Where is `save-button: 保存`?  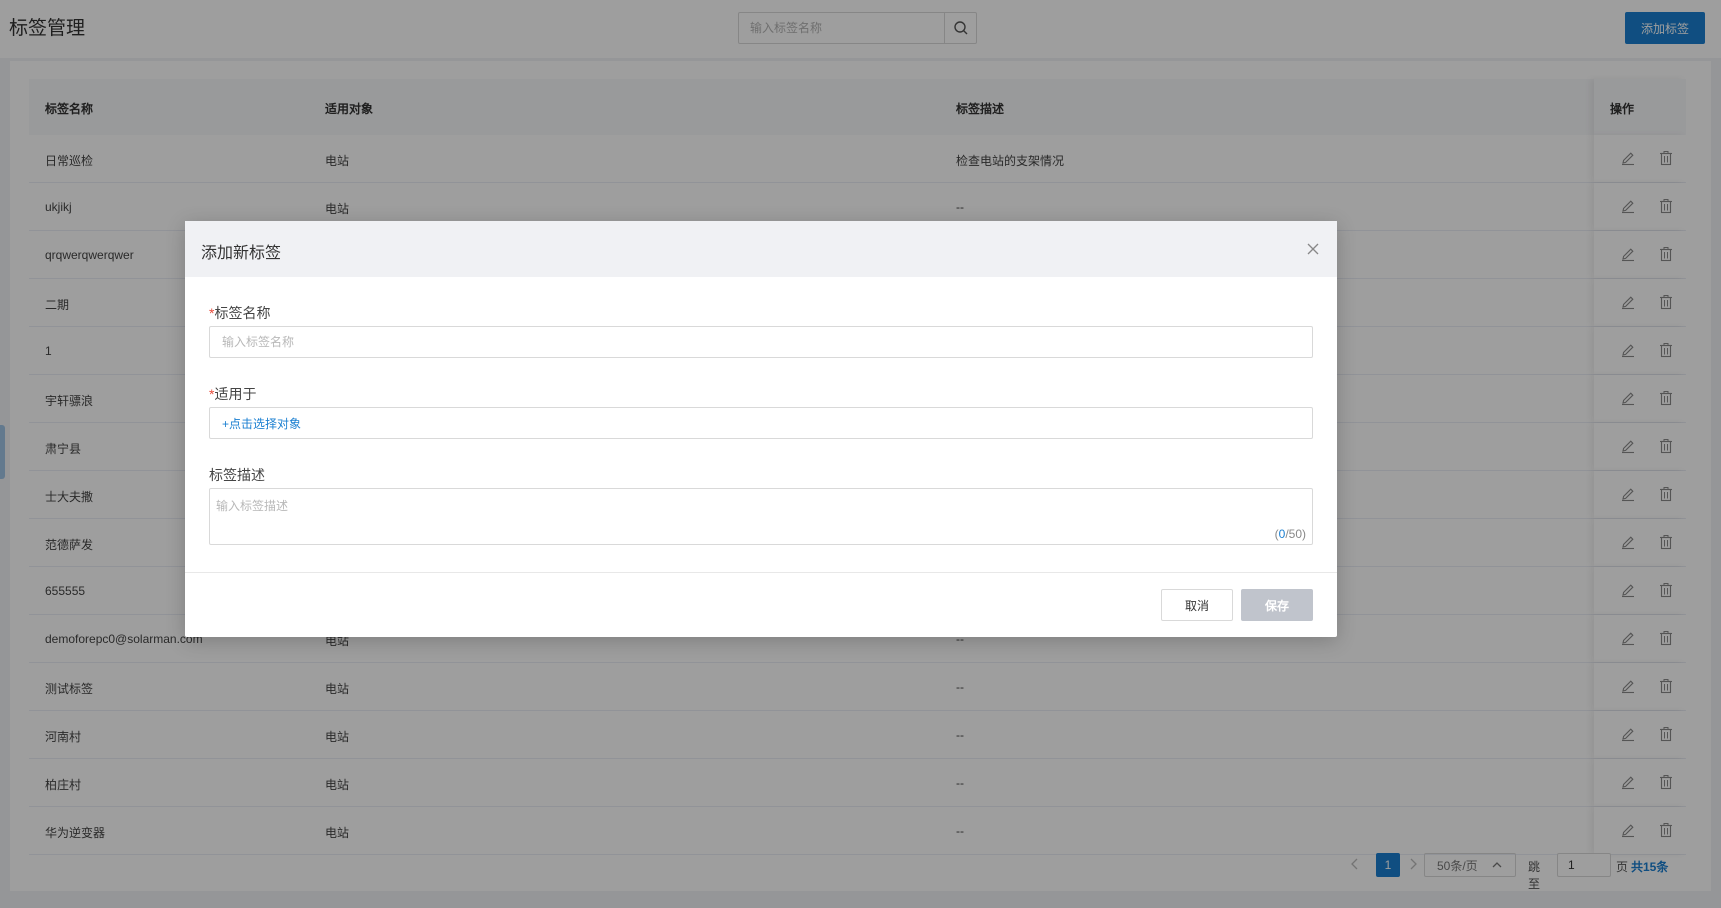 save-button: 保存 is located at coordinates (1277, 605).